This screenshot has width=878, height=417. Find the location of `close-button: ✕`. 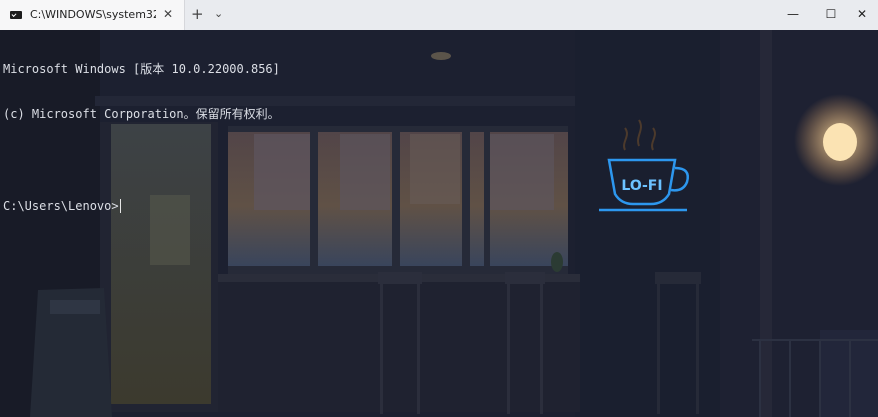

close-button: ✕ is located at coordinates (860, 15).